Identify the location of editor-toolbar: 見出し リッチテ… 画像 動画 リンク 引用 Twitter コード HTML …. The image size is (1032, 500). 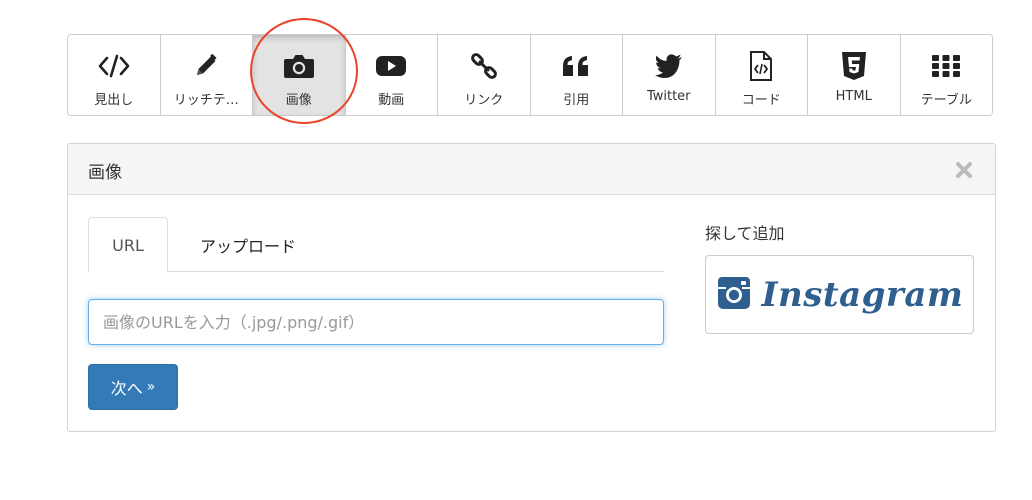
(530, 75).